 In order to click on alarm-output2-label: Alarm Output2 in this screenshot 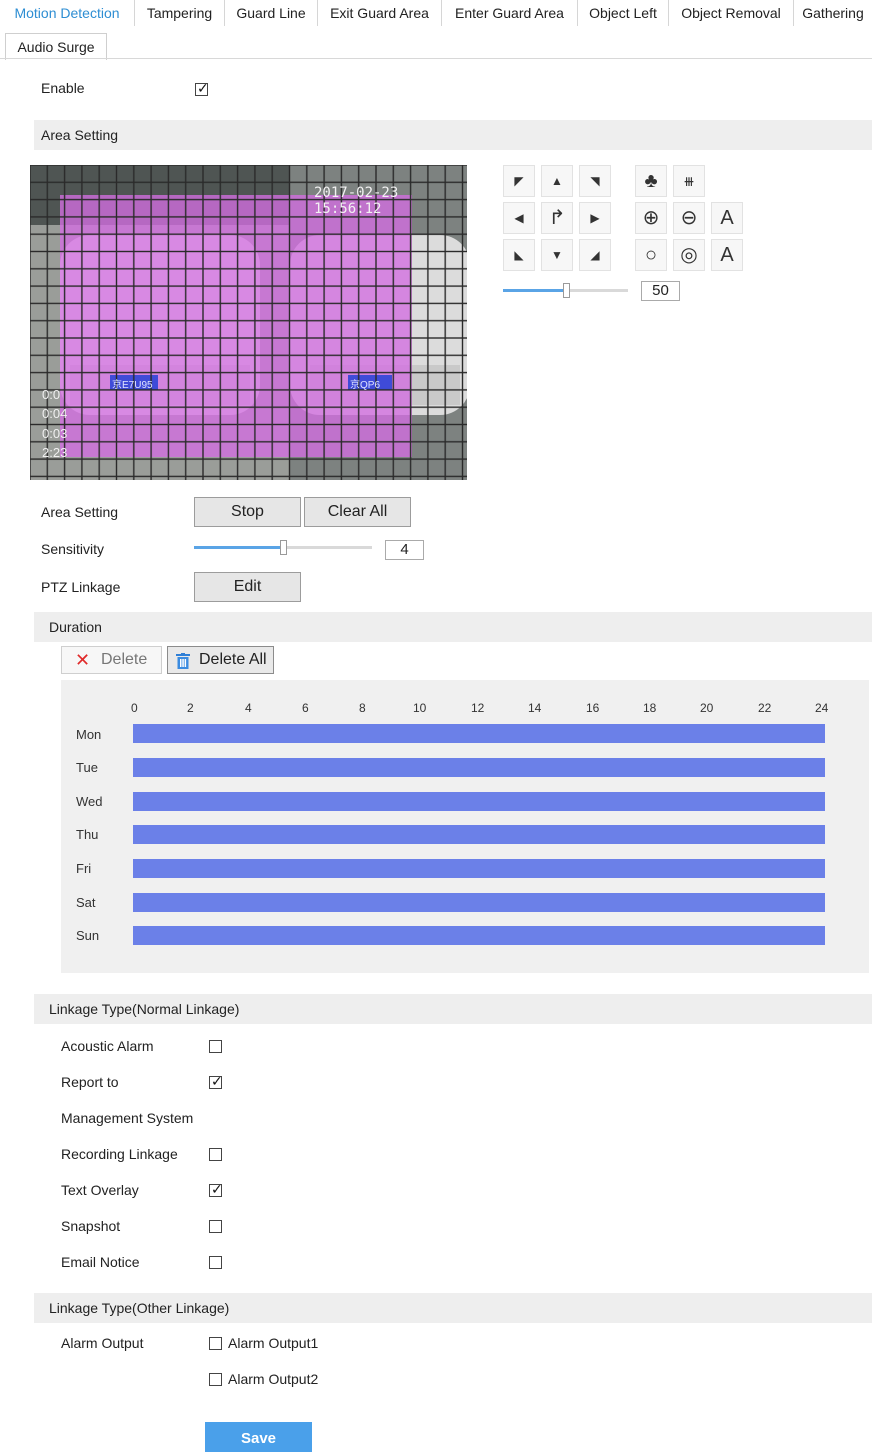, I will do `click(273, 1379)`.